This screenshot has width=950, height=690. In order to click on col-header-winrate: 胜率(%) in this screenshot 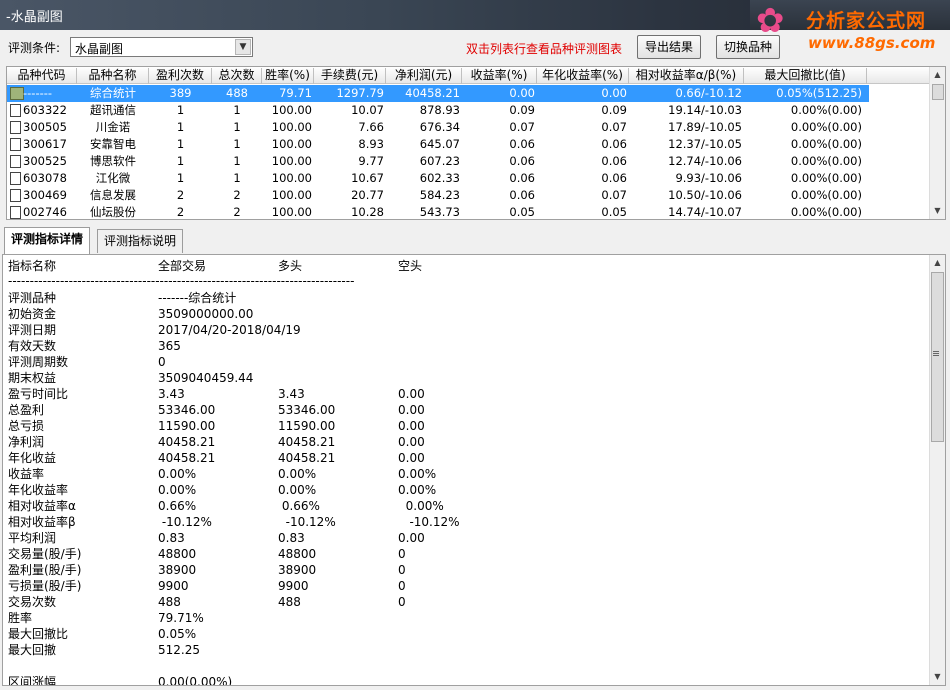, I will do `click(288, 76)`.